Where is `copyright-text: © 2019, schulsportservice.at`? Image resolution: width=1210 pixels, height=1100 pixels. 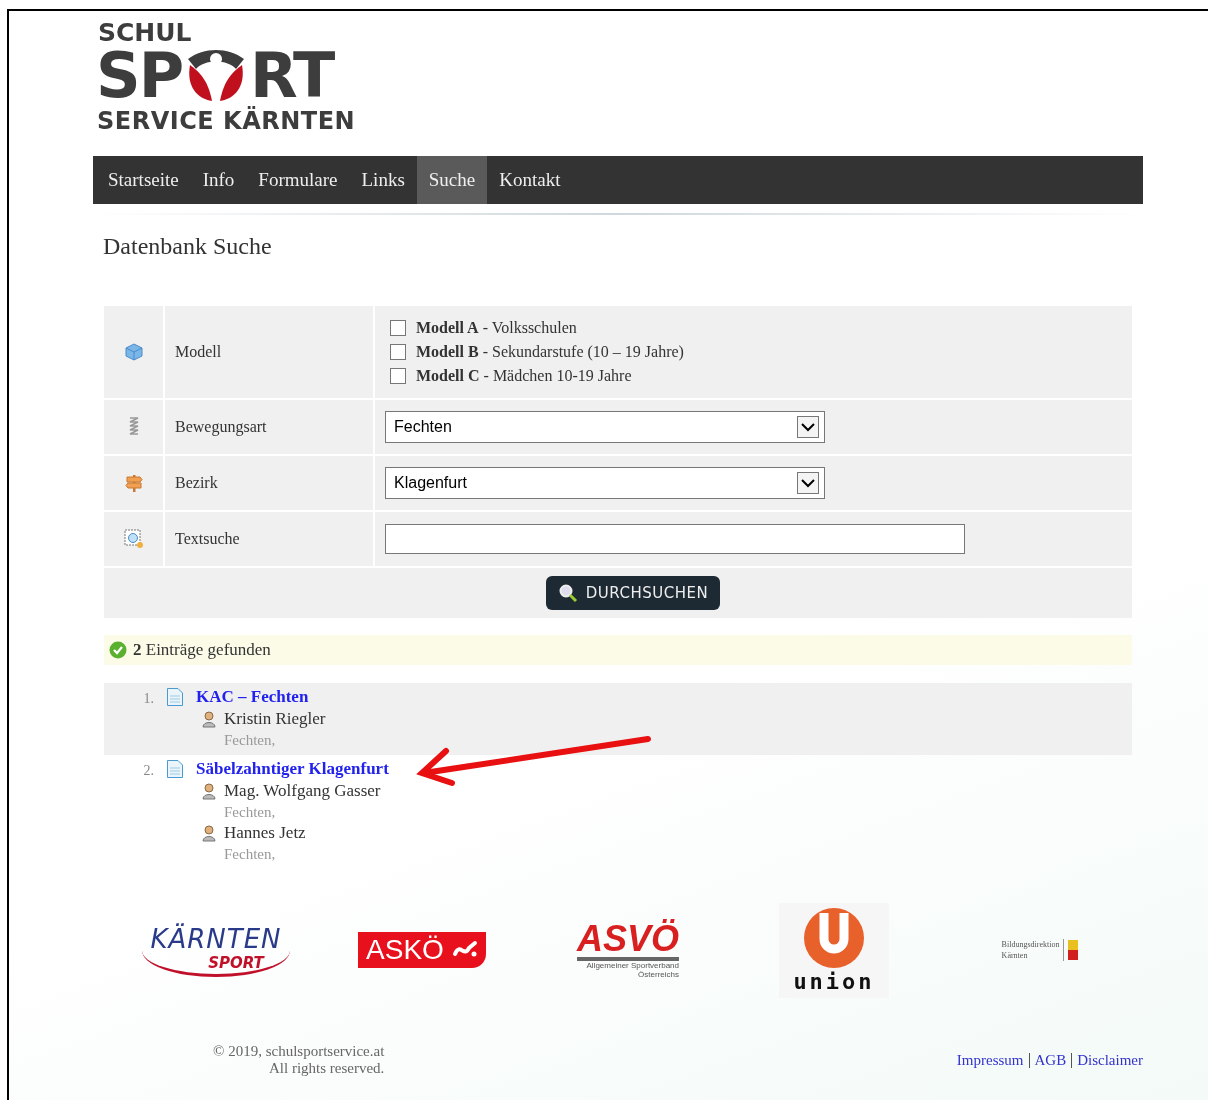 copyright-text: © 2019, schulsportservice.at is located at coordinates (299, 1051).